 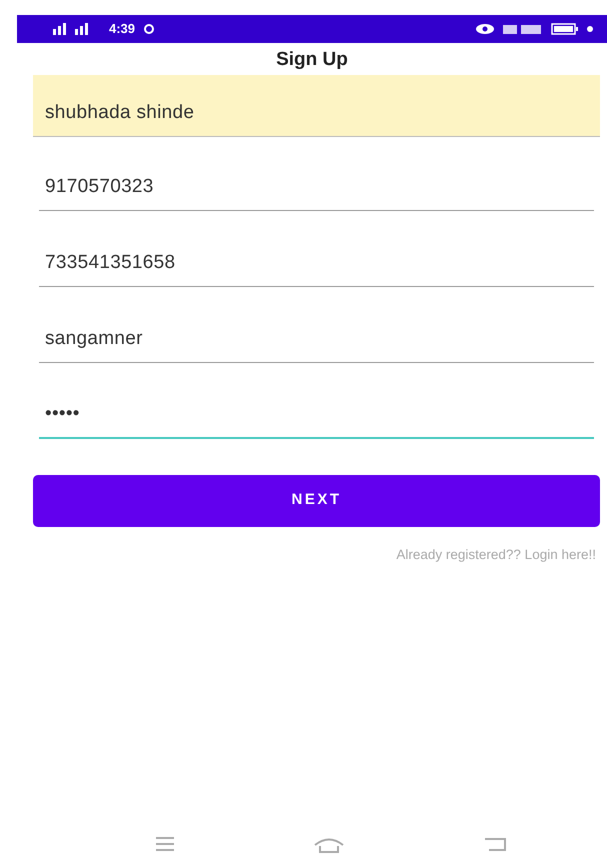 I want to click on input-field: •••••, so click(x=316, y=416).